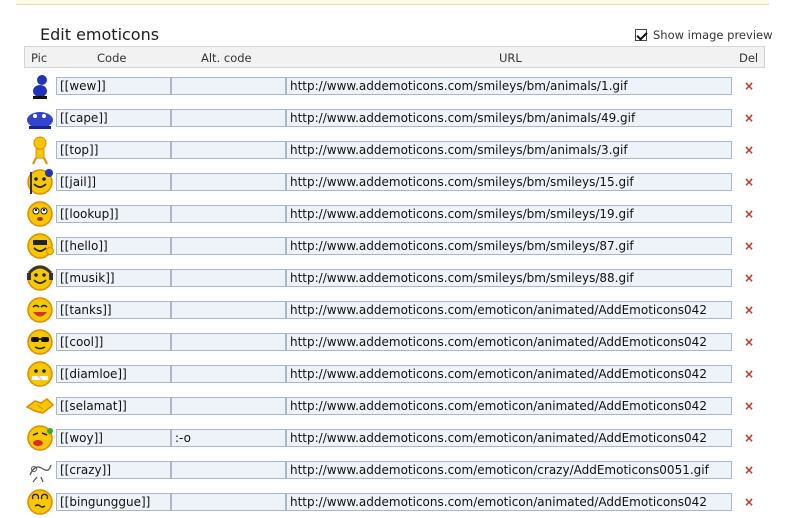 Image resolution: width=793 pixels, height=518 pixels. Describe the element at coordinates (40, 118) in the screenshot. I see `blue-creature-icon` at that location.